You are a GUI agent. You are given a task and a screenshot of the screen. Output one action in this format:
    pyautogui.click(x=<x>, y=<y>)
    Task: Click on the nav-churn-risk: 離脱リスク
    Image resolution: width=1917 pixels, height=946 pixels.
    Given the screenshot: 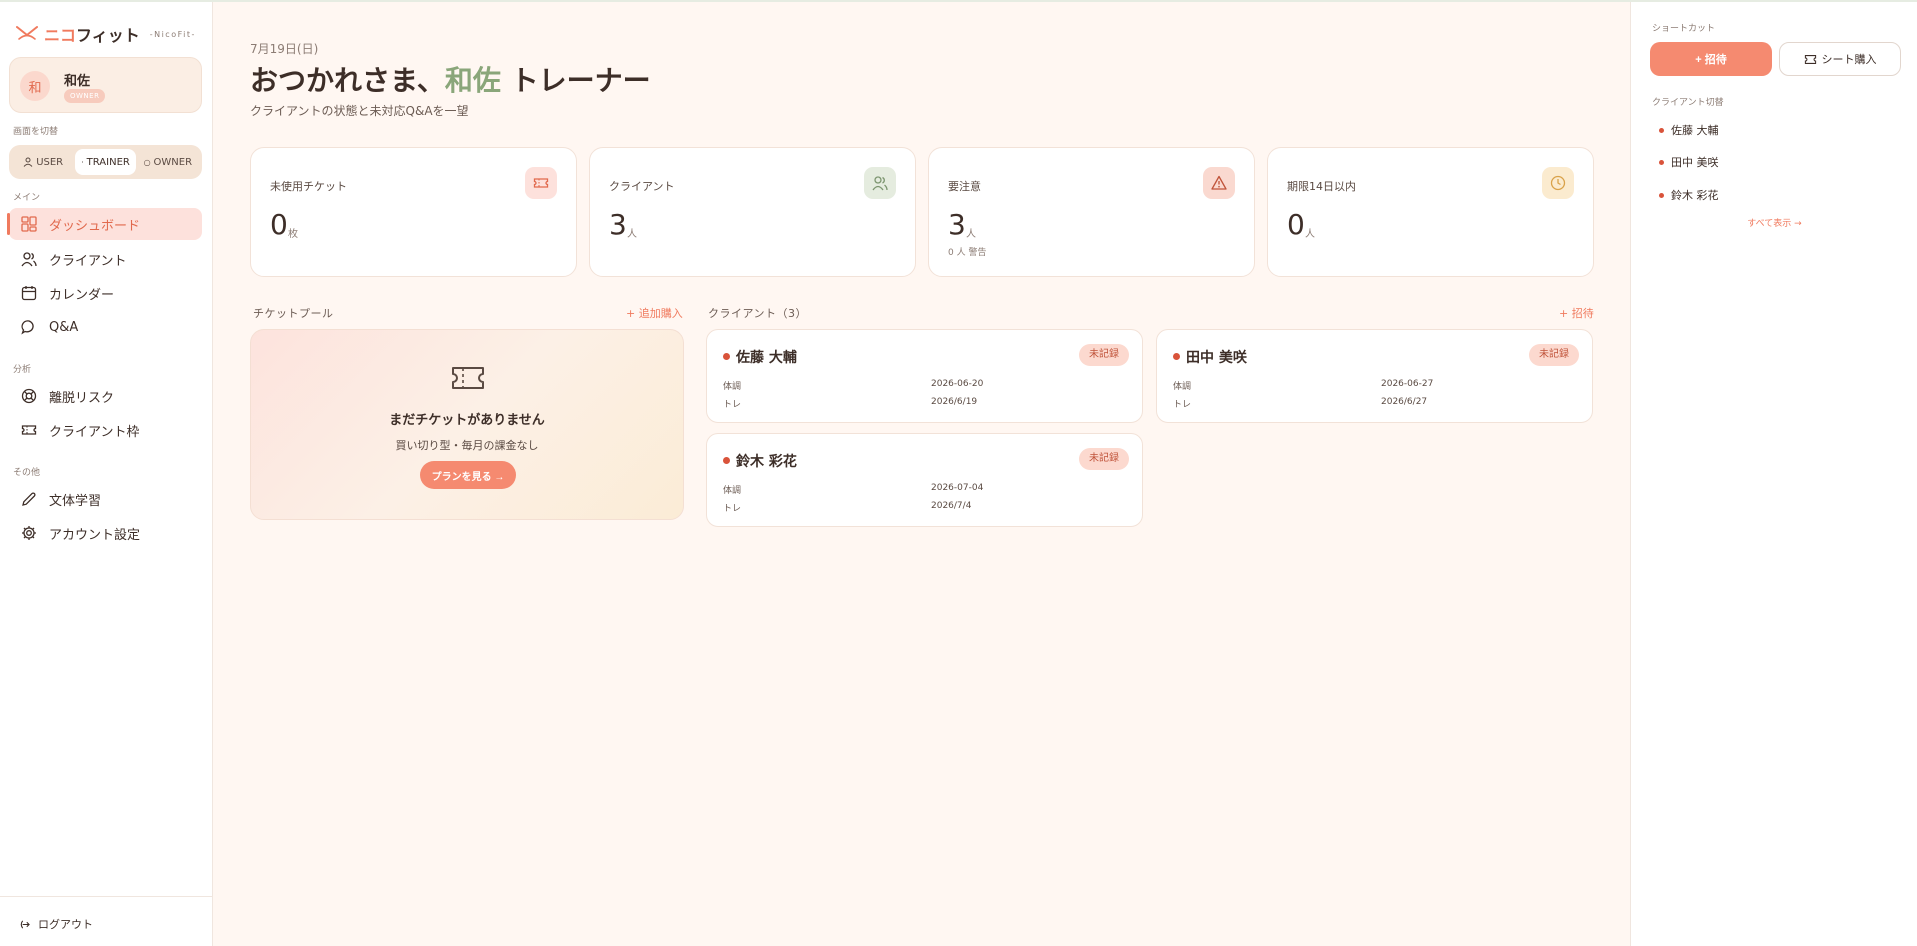 What is the action you would take?
    pyautogui.click(x=105, y=396)
    